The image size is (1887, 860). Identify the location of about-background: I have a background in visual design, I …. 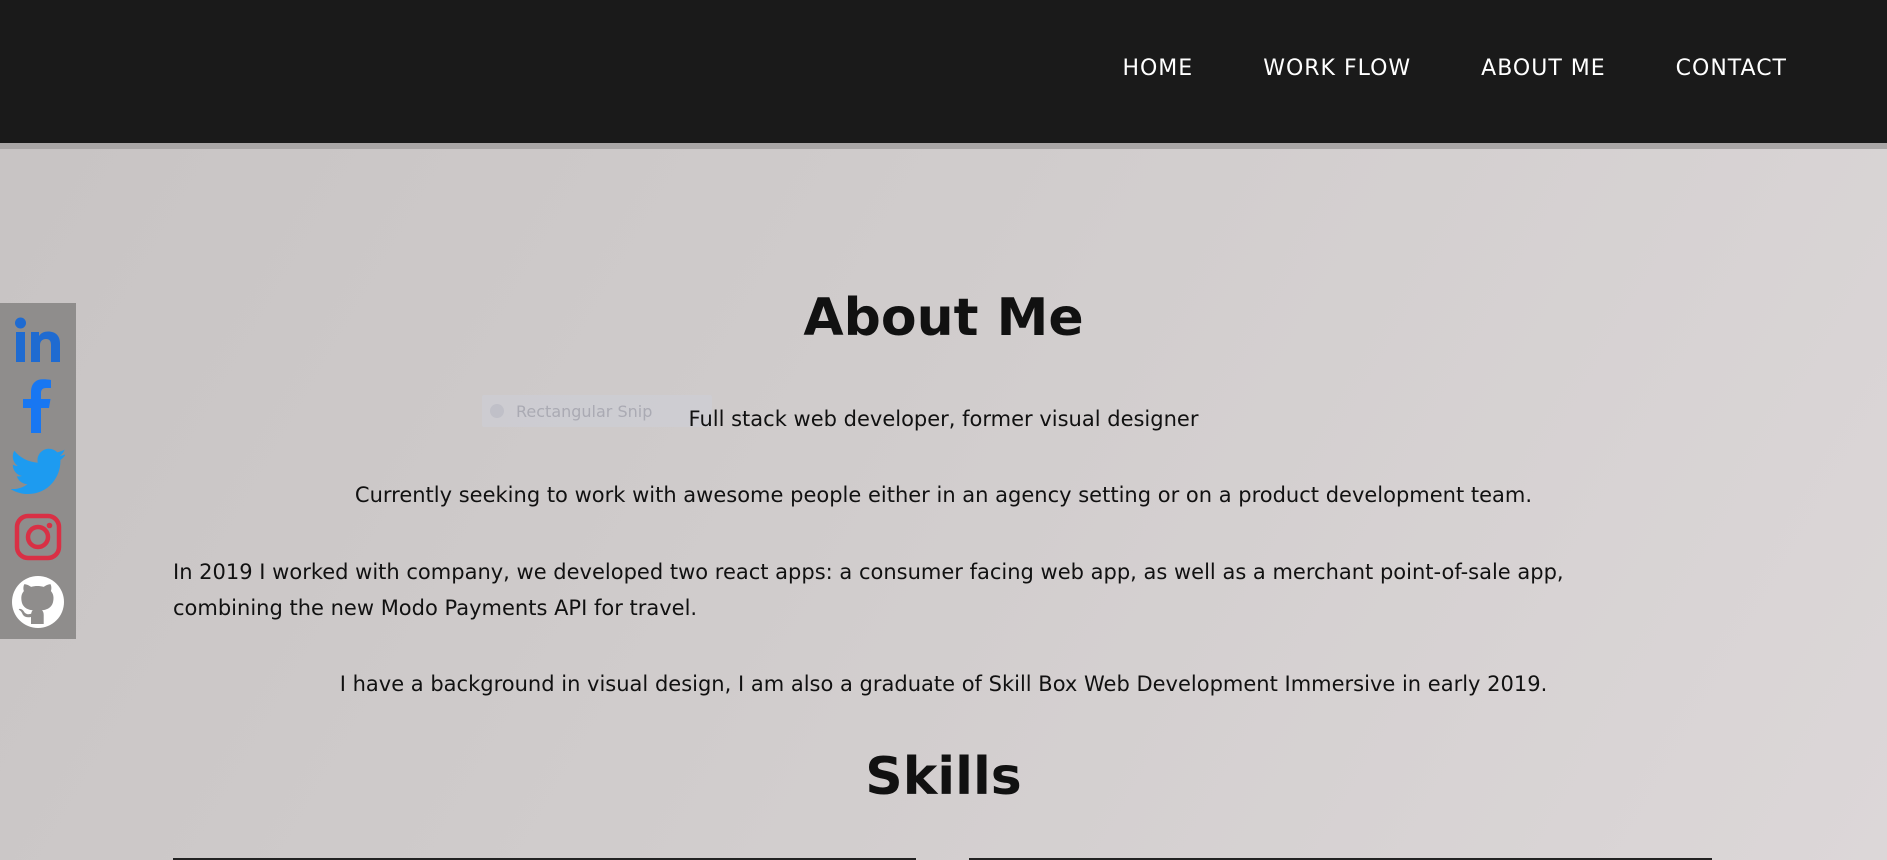
(943, 684).